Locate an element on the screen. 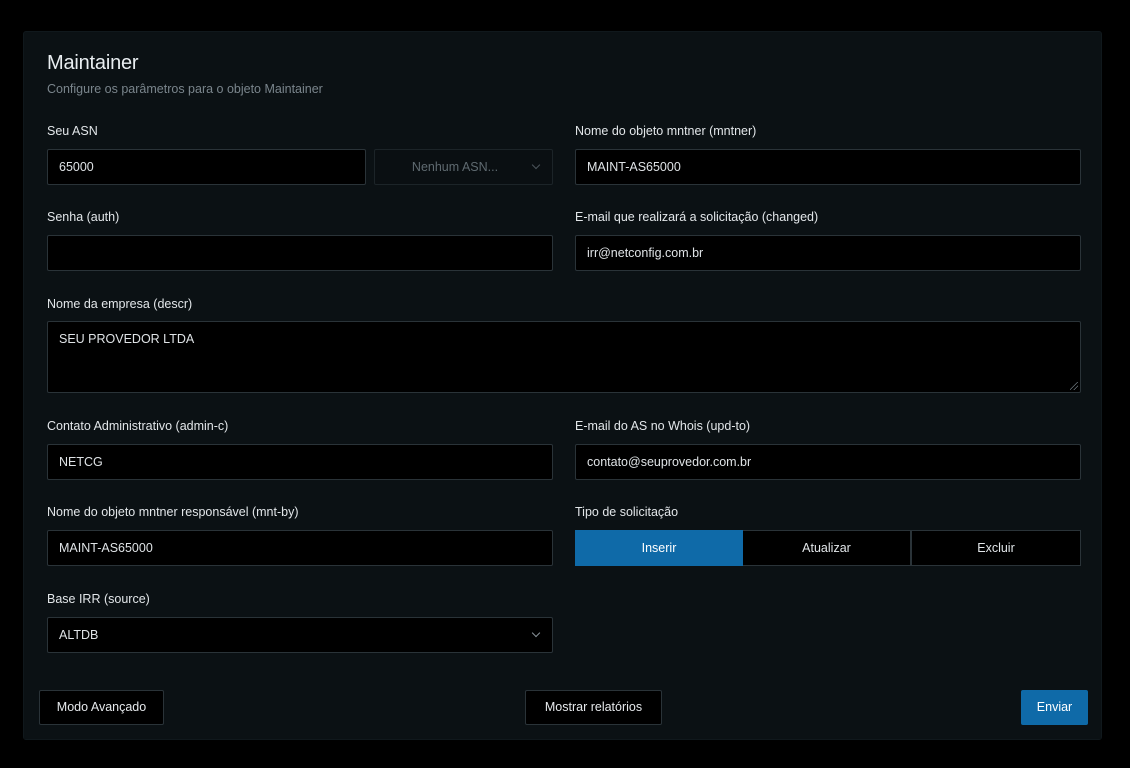 The width and height of the screenshot is (1130, 768). request-type-insert-button: Inserir is located at coordinates (659, 548).